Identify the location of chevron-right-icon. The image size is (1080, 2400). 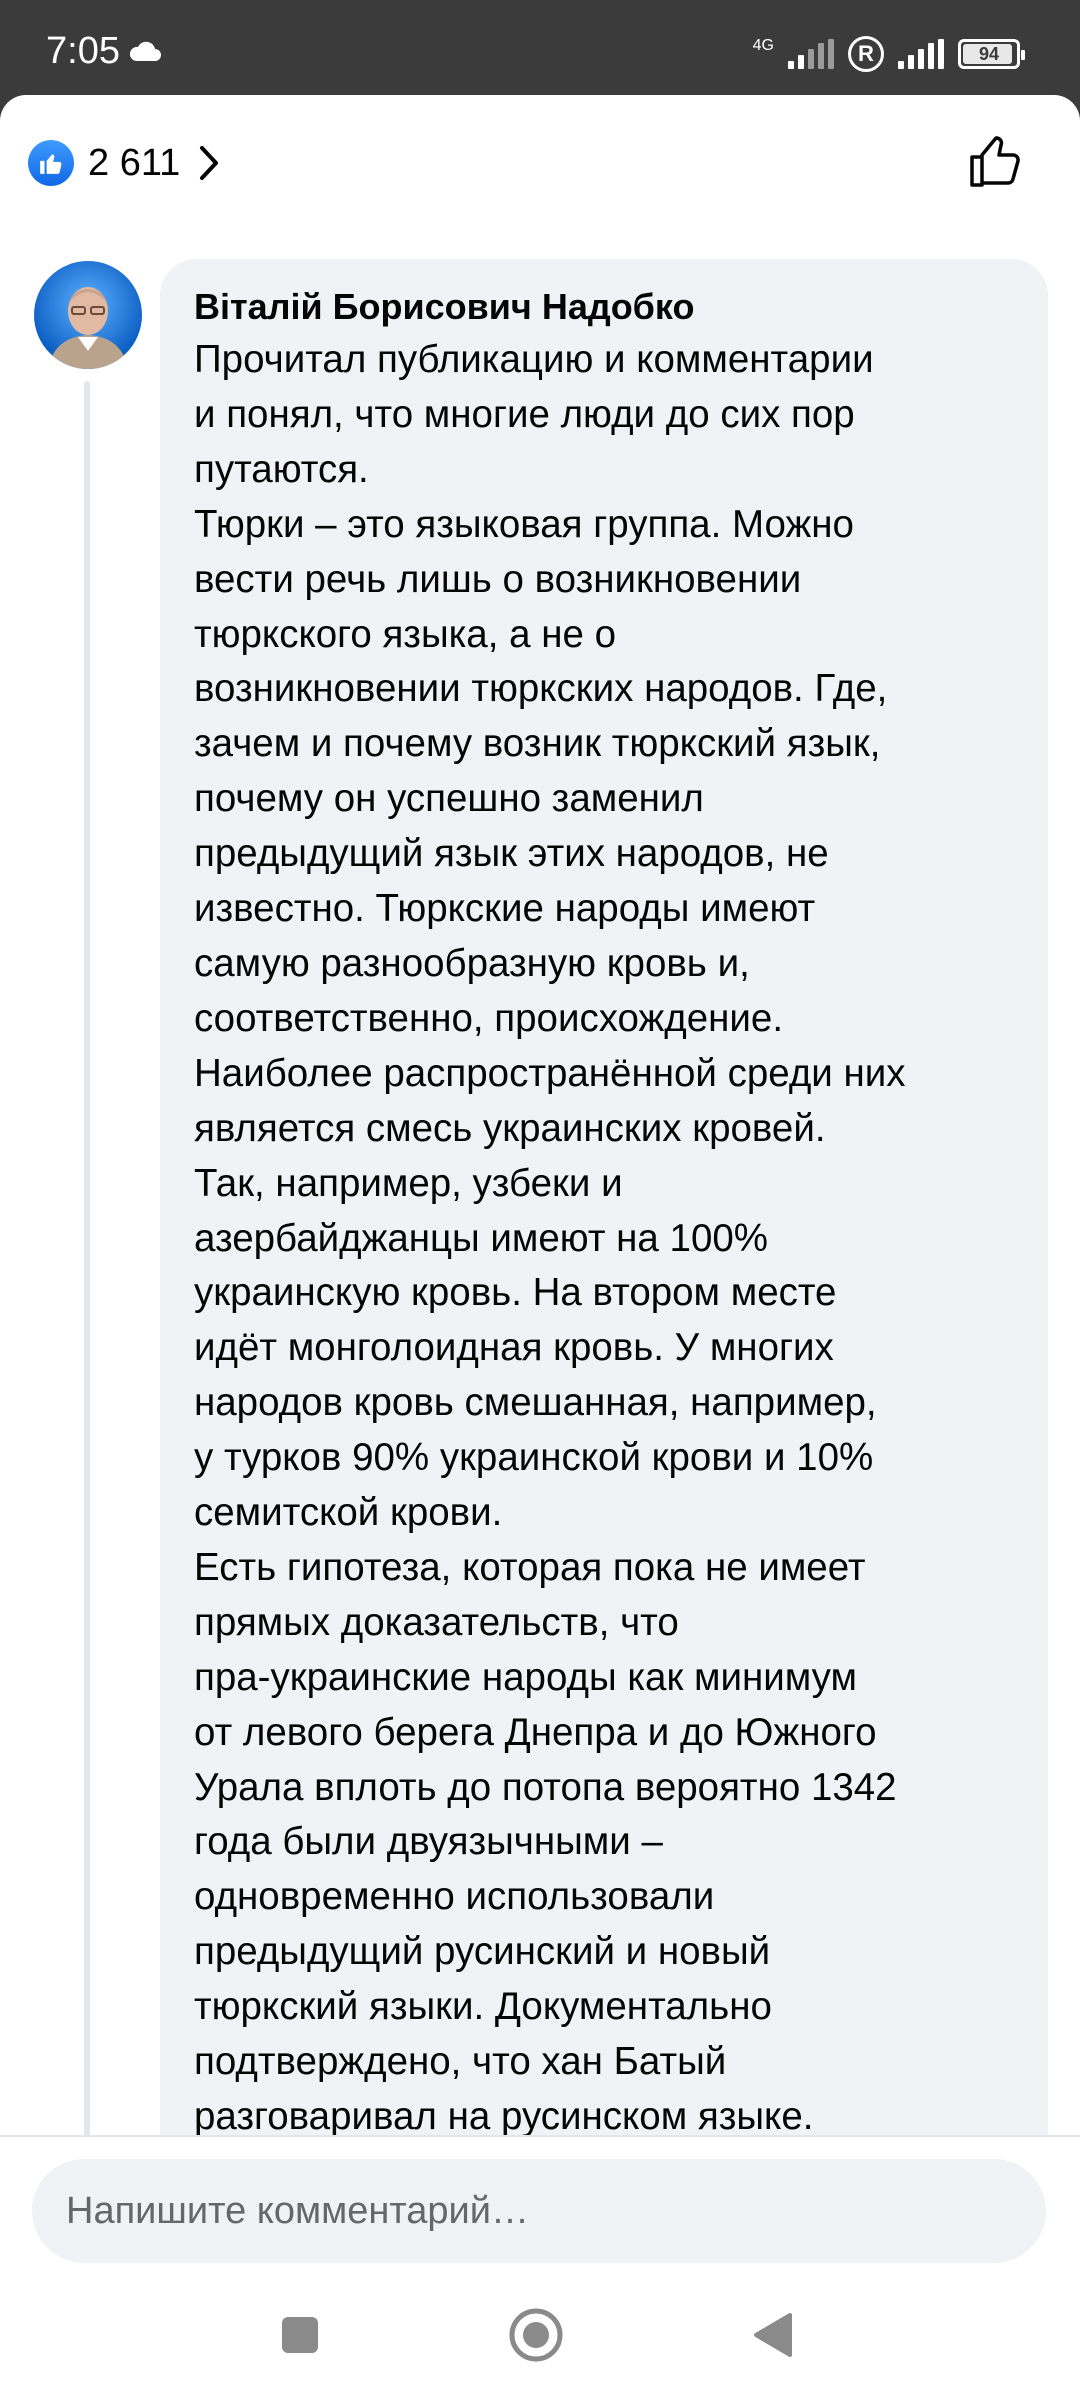
(209, 163).